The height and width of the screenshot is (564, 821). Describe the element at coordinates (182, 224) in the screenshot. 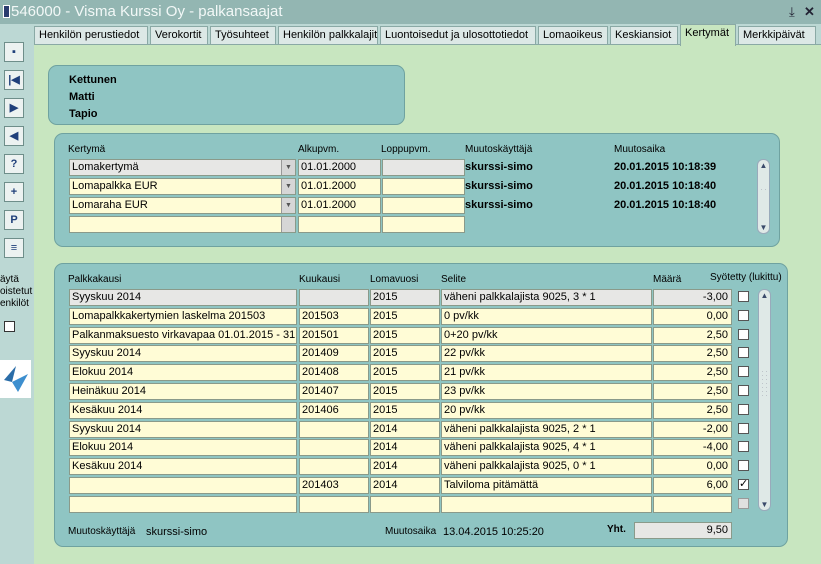

I see `accumulation-type-select` at that location.